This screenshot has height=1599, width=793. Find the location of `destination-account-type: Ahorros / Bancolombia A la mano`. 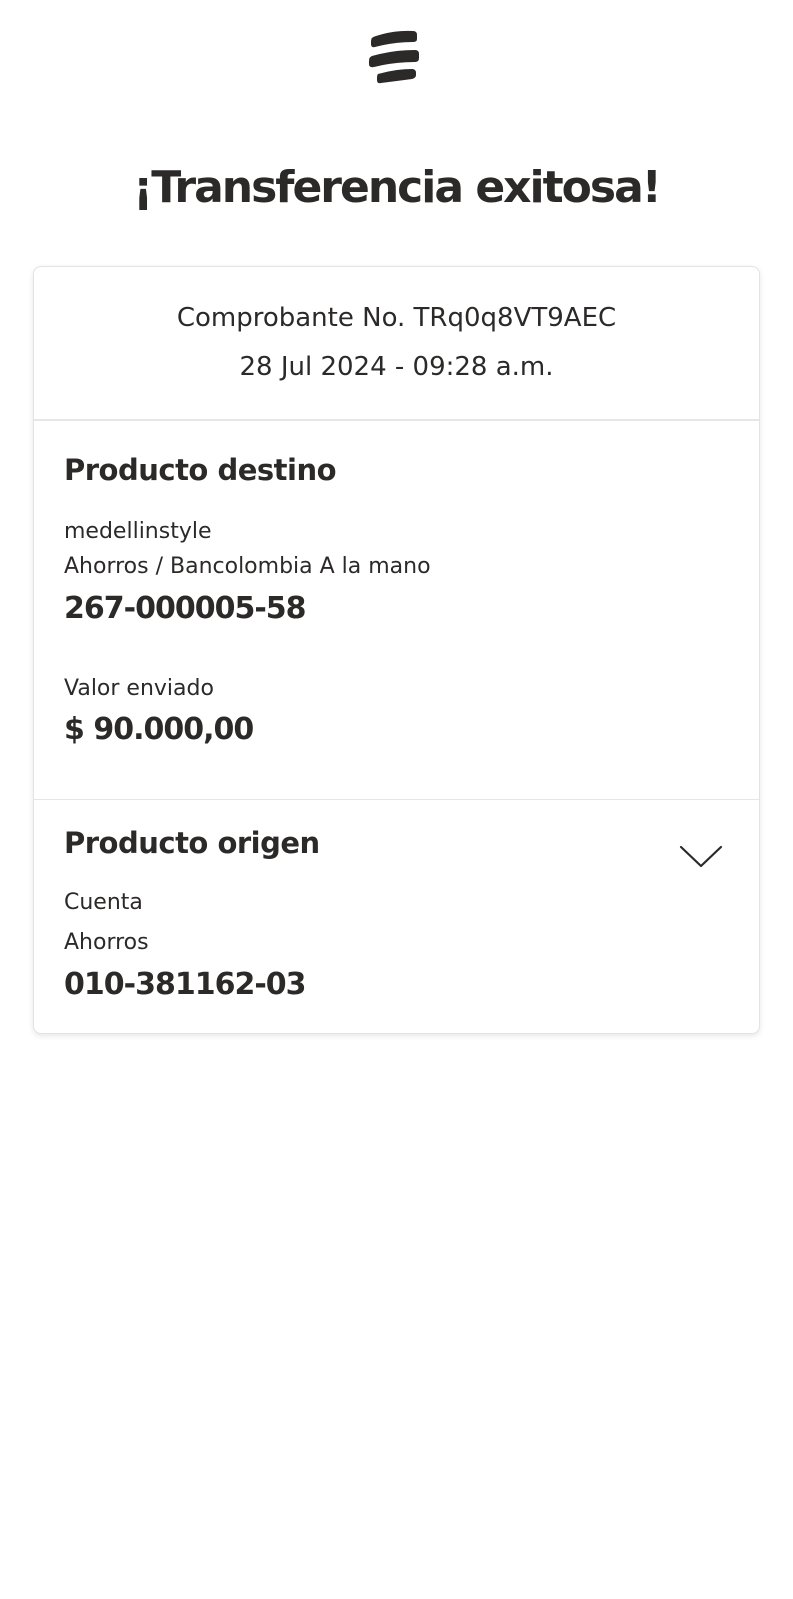

destination-account-type: Ahorros / Bancolombia A la mano is located at coordinates (247, 566).